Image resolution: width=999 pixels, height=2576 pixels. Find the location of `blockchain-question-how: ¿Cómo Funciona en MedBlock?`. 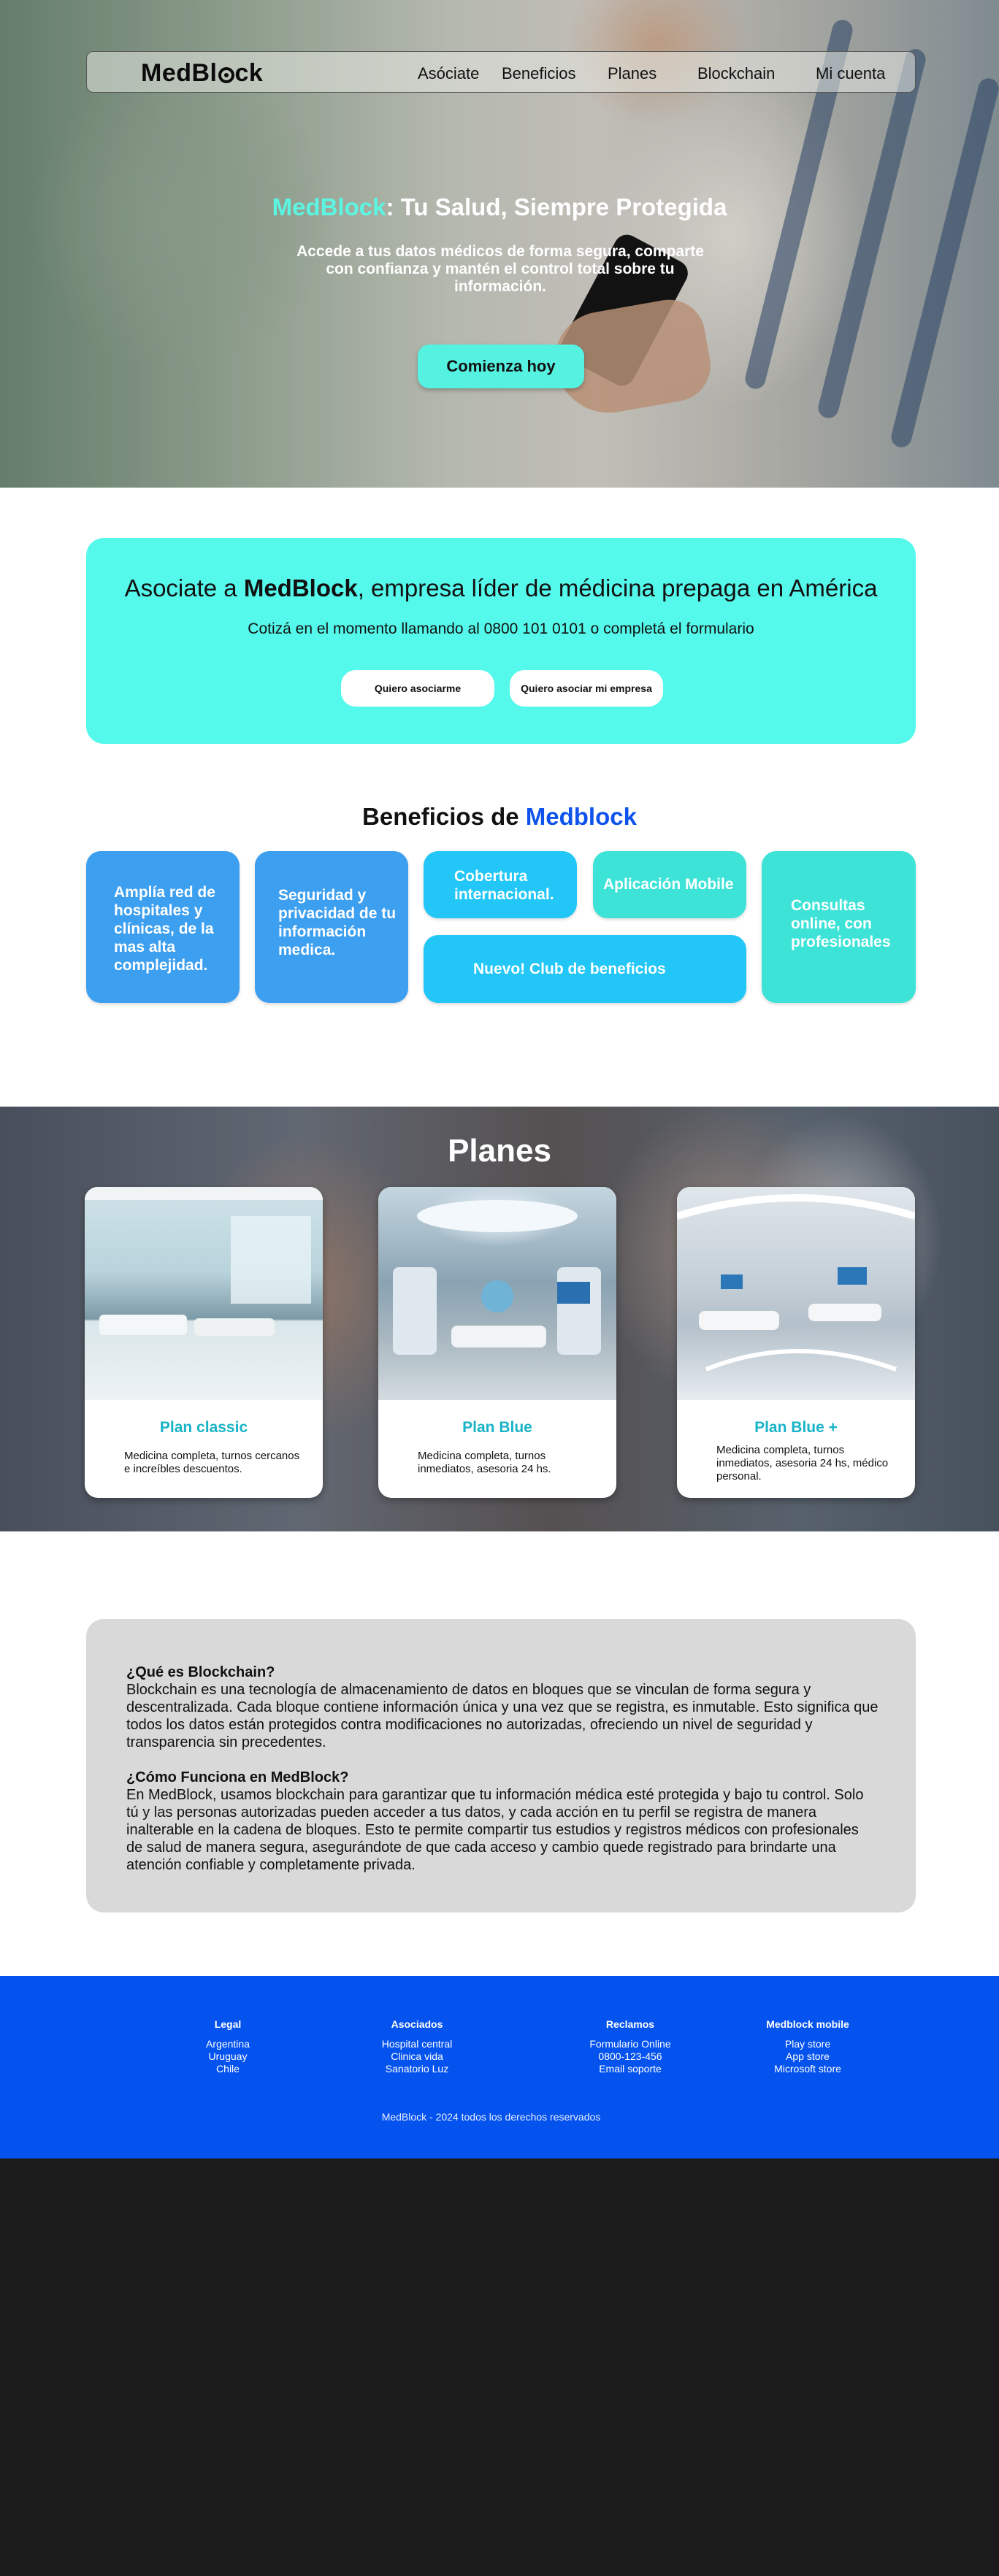

blockchain-question-how: ¿Cómo Funciona en MedBlock? is located at coordinates (237, 1777).